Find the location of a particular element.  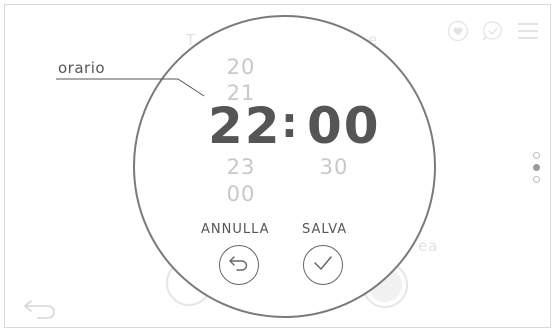

background-label-fragment: ea is located at coordinates (428, 246).